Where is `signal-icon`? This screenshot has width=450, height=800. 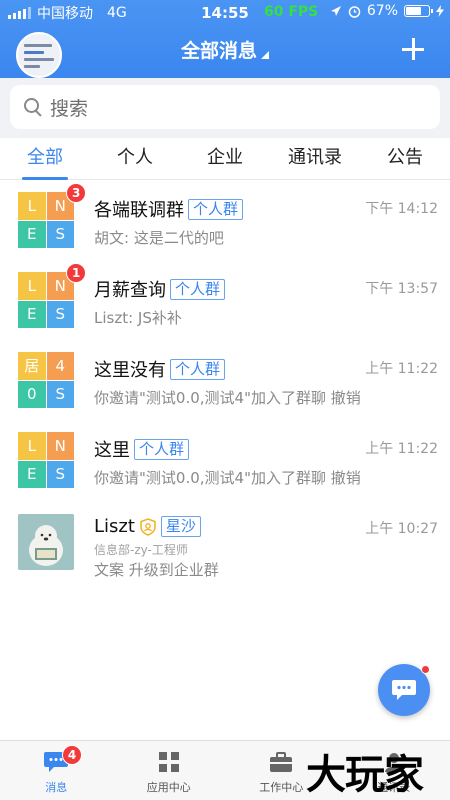
signal-icon is located at coordinates (19, 13).